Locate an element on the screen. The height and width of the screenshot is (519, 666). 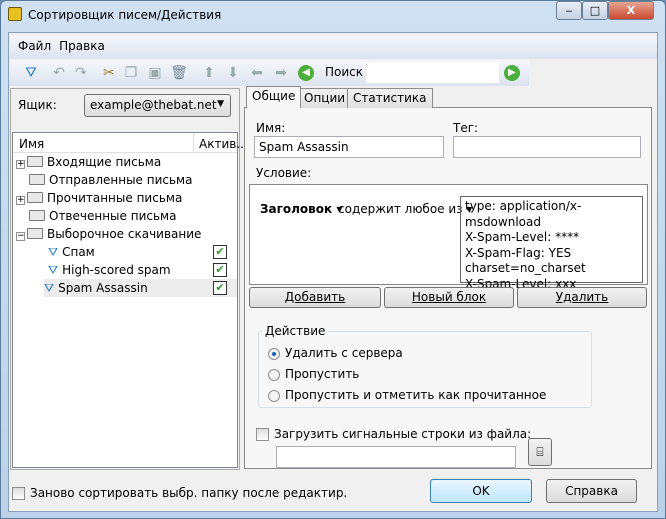
app-icon is located at coordinates (15, 14).